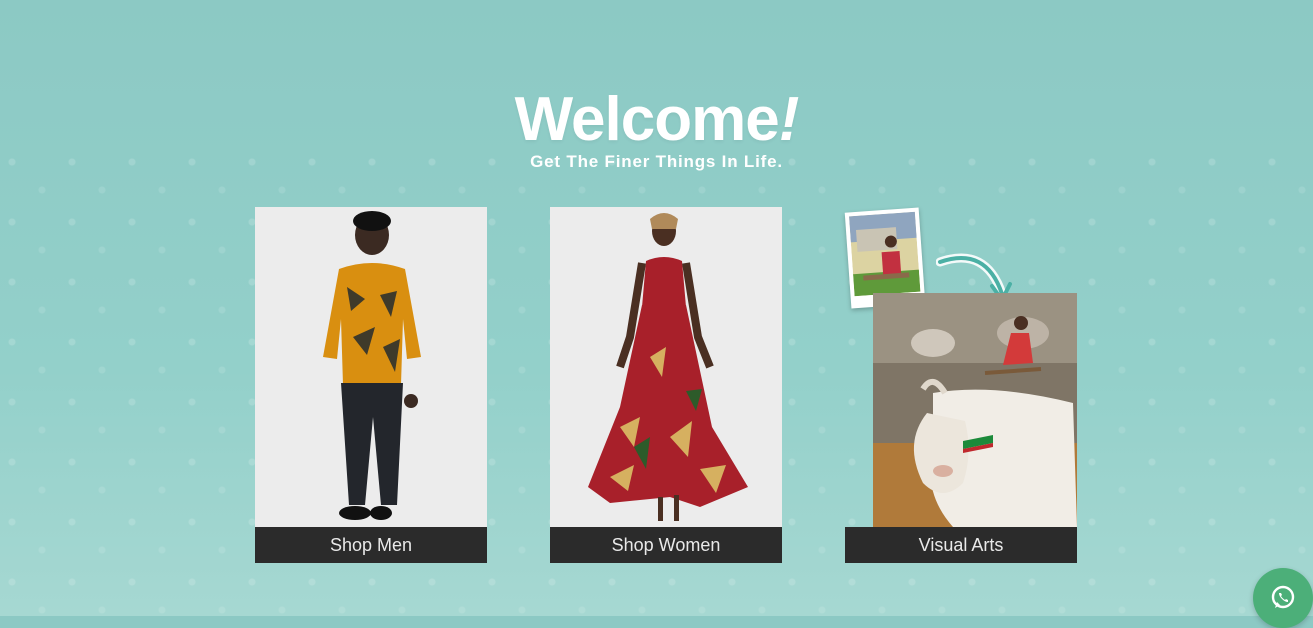 This screenshot has width=1313, height=628. I want to click on visual-arts-button: Visual Arts, so click(961, 545).